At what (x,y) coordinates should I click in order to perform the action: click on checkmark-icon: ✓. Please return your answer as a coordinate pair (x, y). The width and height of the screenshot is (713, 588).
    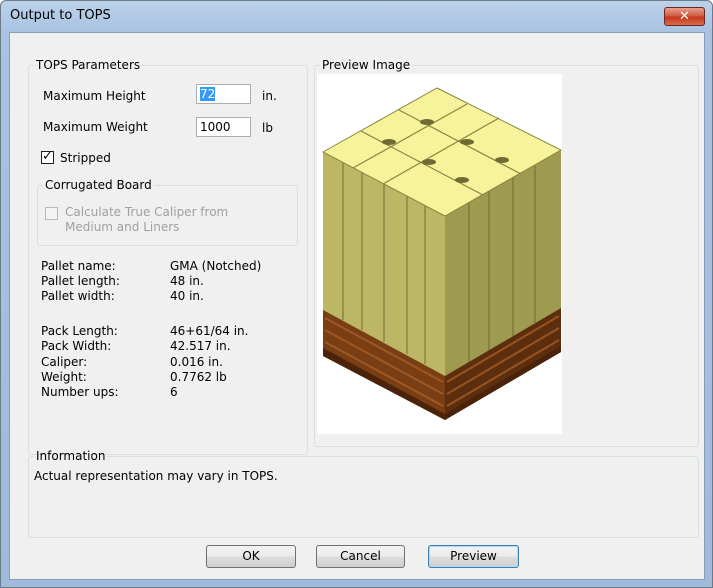
    Looking at the image, I should click on (47, 156).